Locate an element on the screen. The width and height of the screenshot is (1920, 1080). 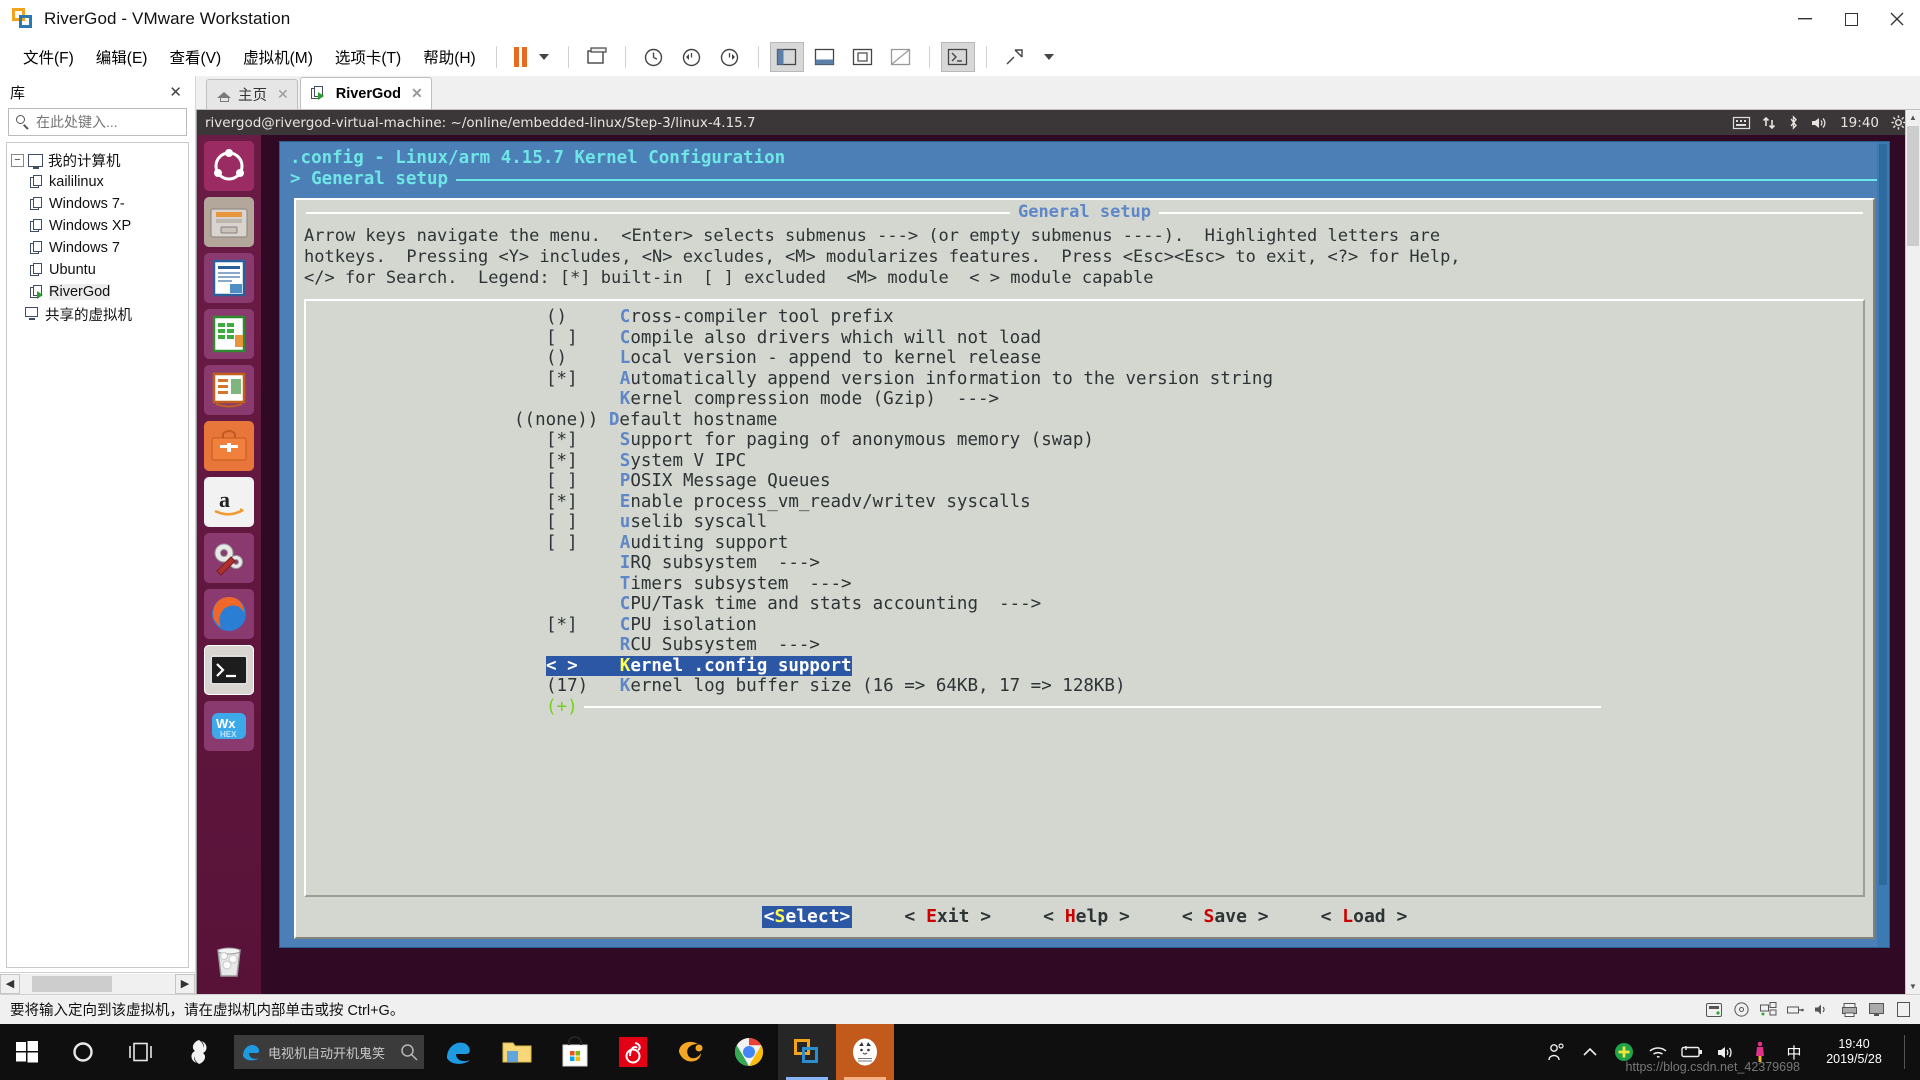
revert-snapshot-button is located at coordinates (692, 57).